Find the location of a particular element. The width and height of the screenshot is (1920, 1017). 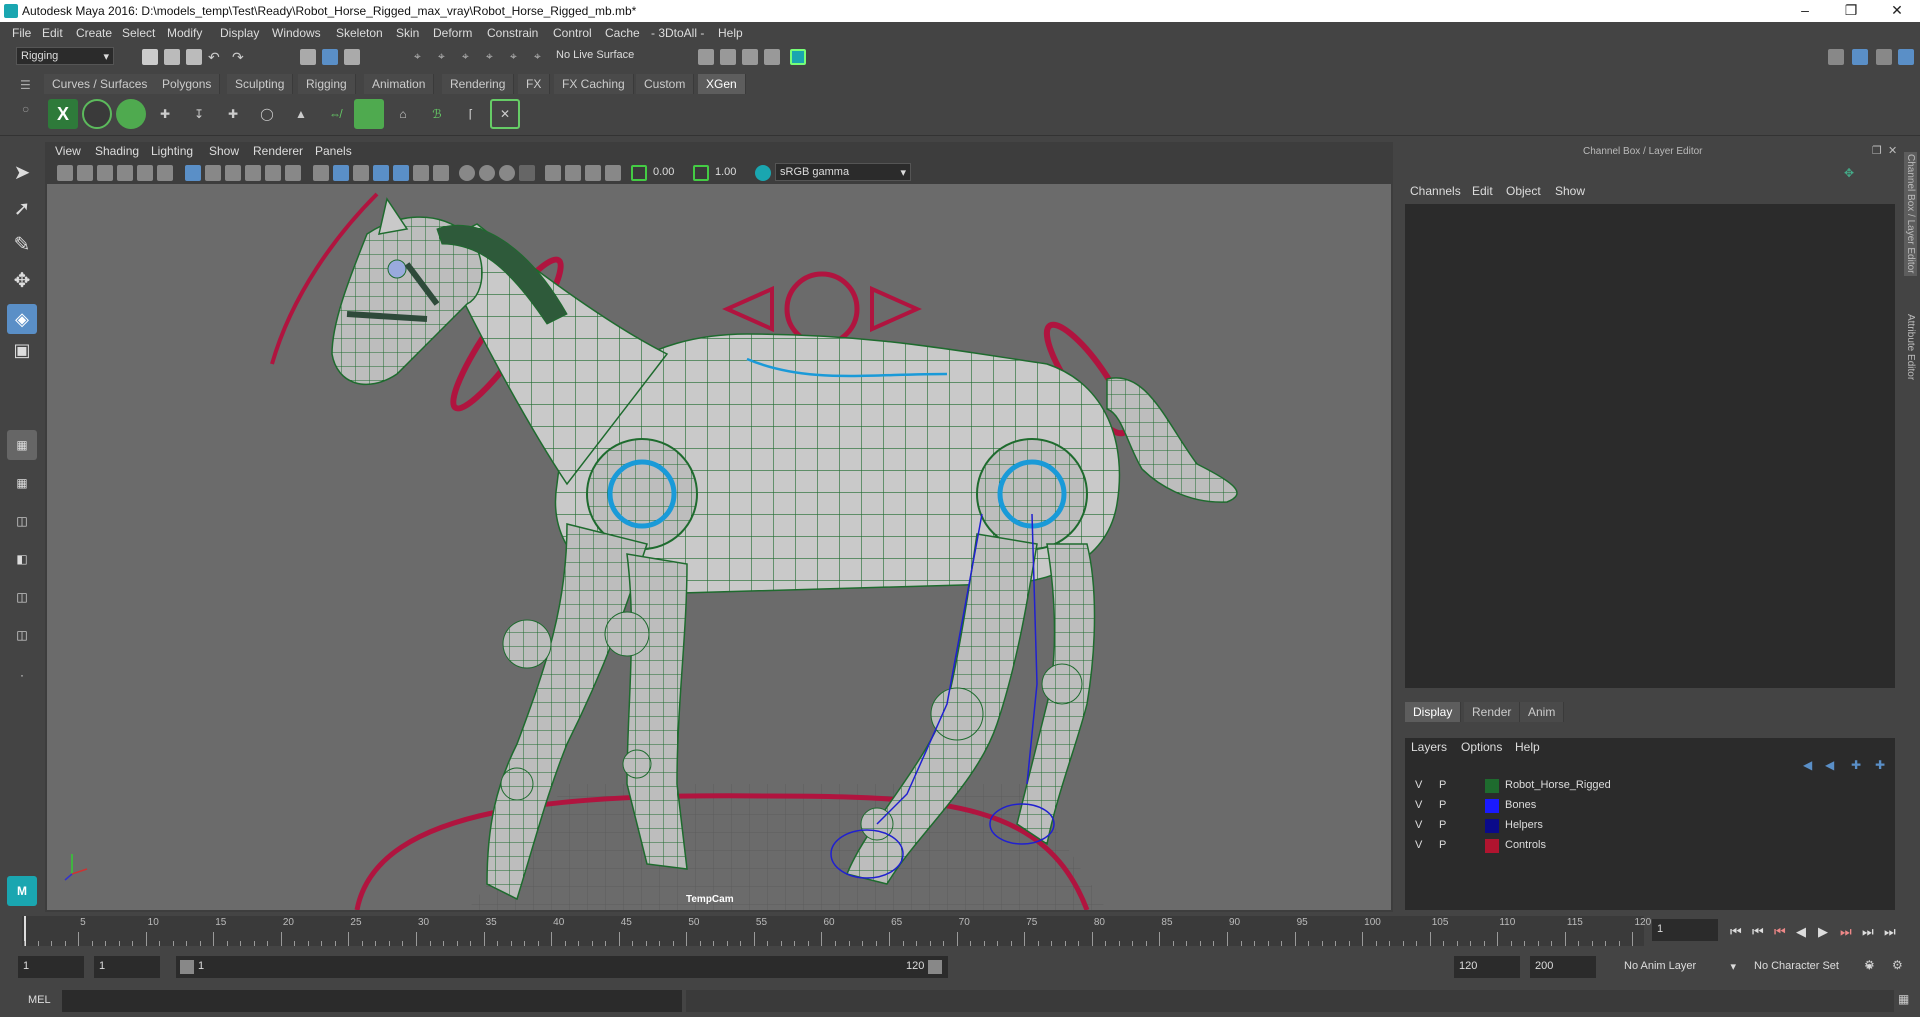

paint-select-icon: ✎ is located at coordinates (22, 247).